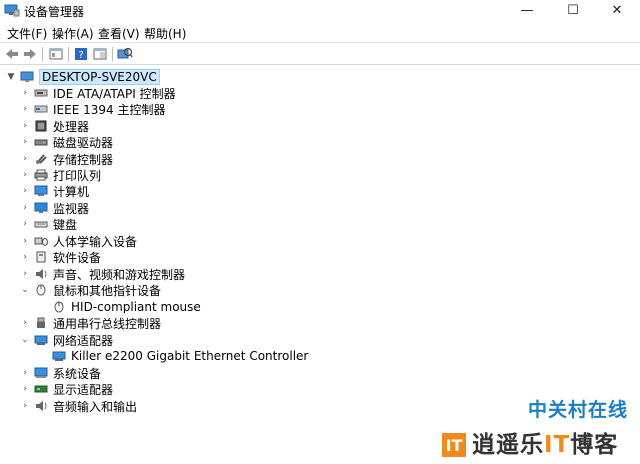 This screenshot has height=464, width=640. I want to click on category-label: 声音、视频和游戏控制器, so click(119, 274).